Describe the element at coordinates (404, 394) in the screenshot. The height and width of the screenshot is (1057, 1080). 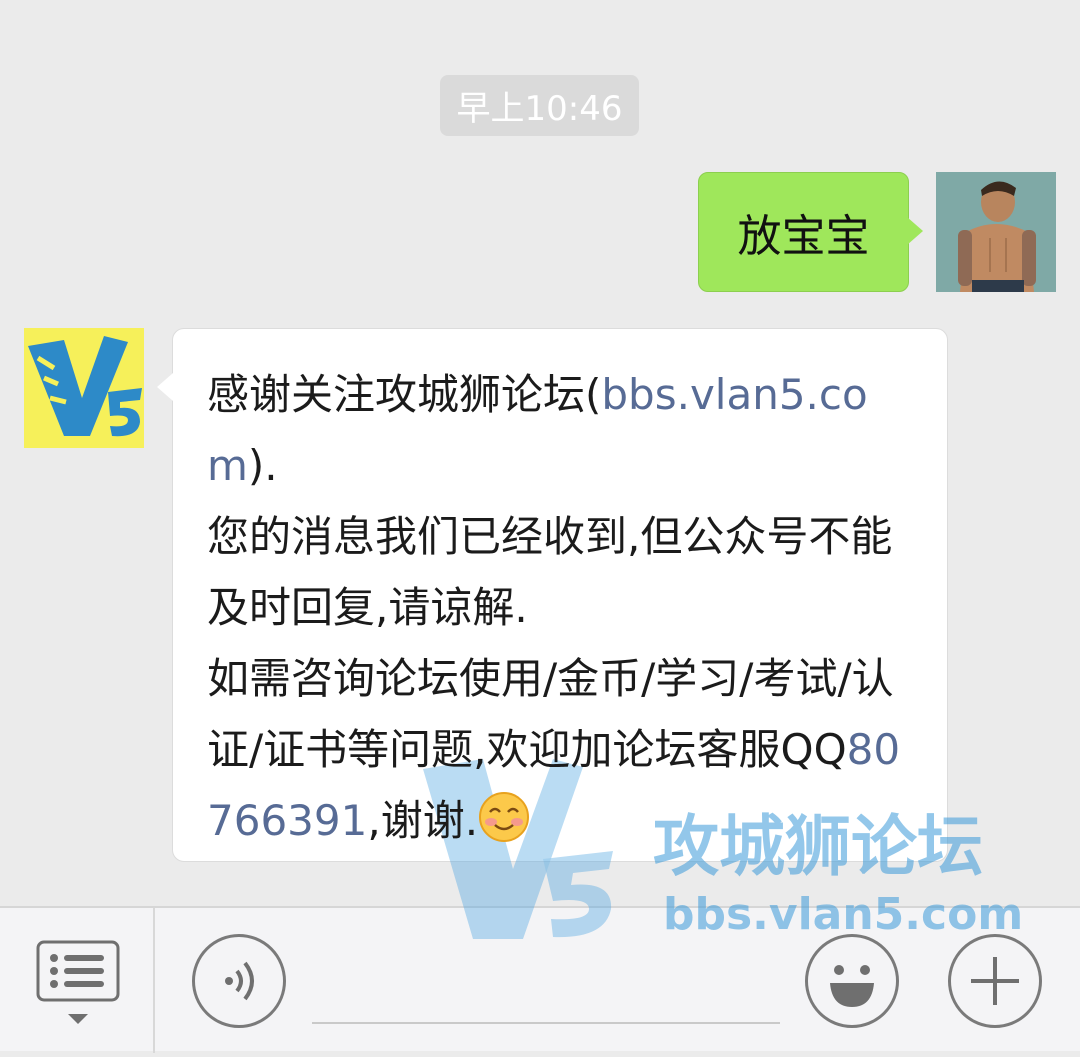
I see `message-intro: 感谢关注攻城狮论坛(` at that location.